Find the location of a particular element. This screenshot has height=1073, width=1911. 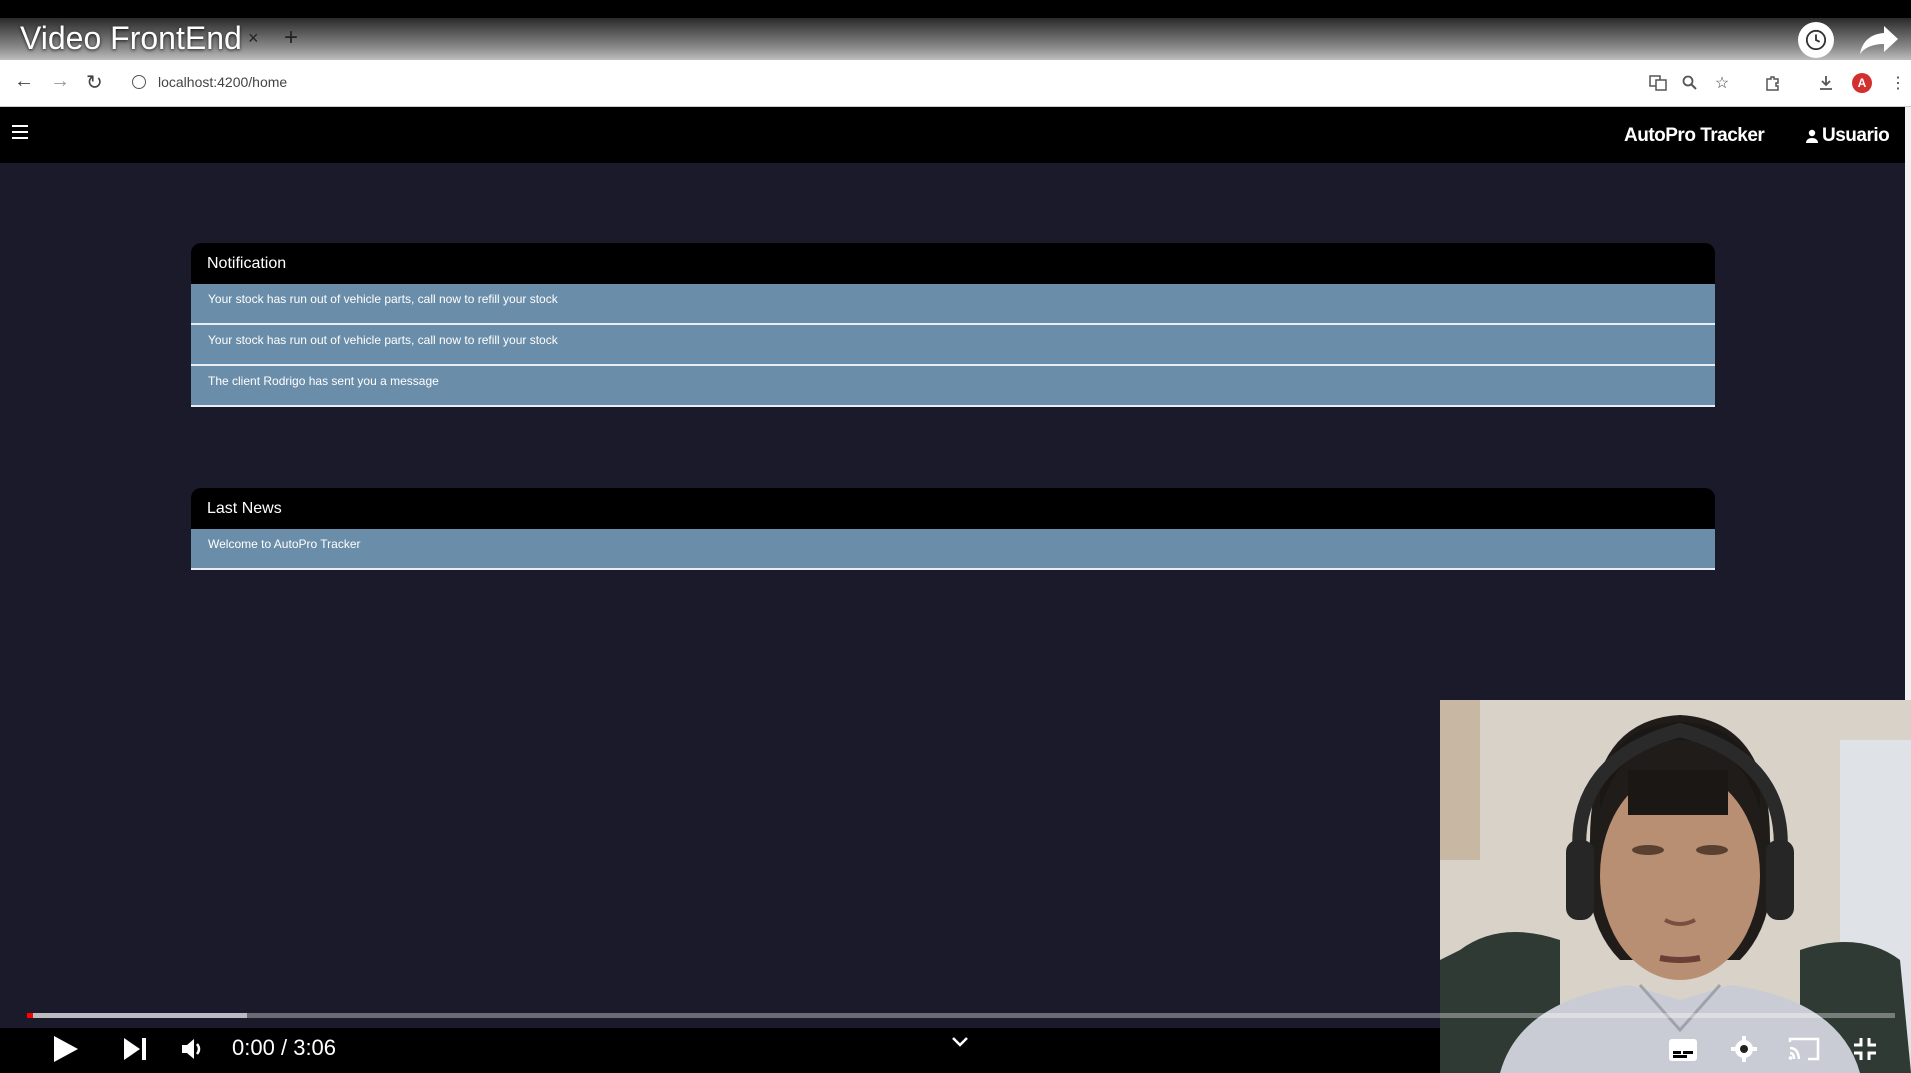

subtitles-icon is located at coordinates (1683, 1052).